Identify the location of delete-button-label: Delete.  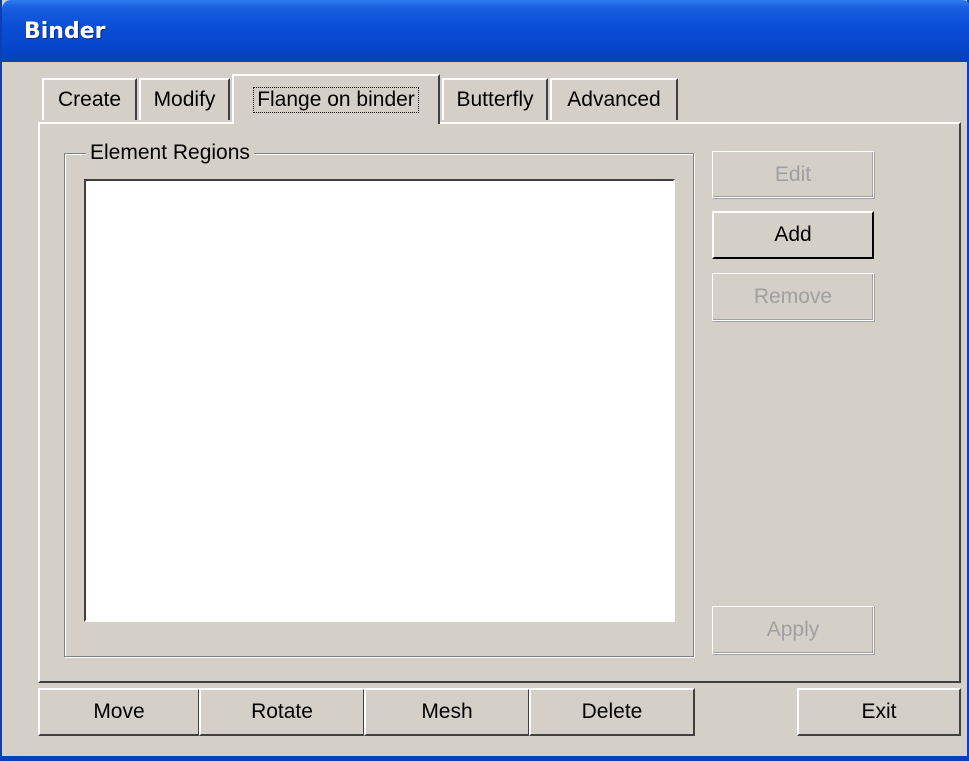
(612, 711).